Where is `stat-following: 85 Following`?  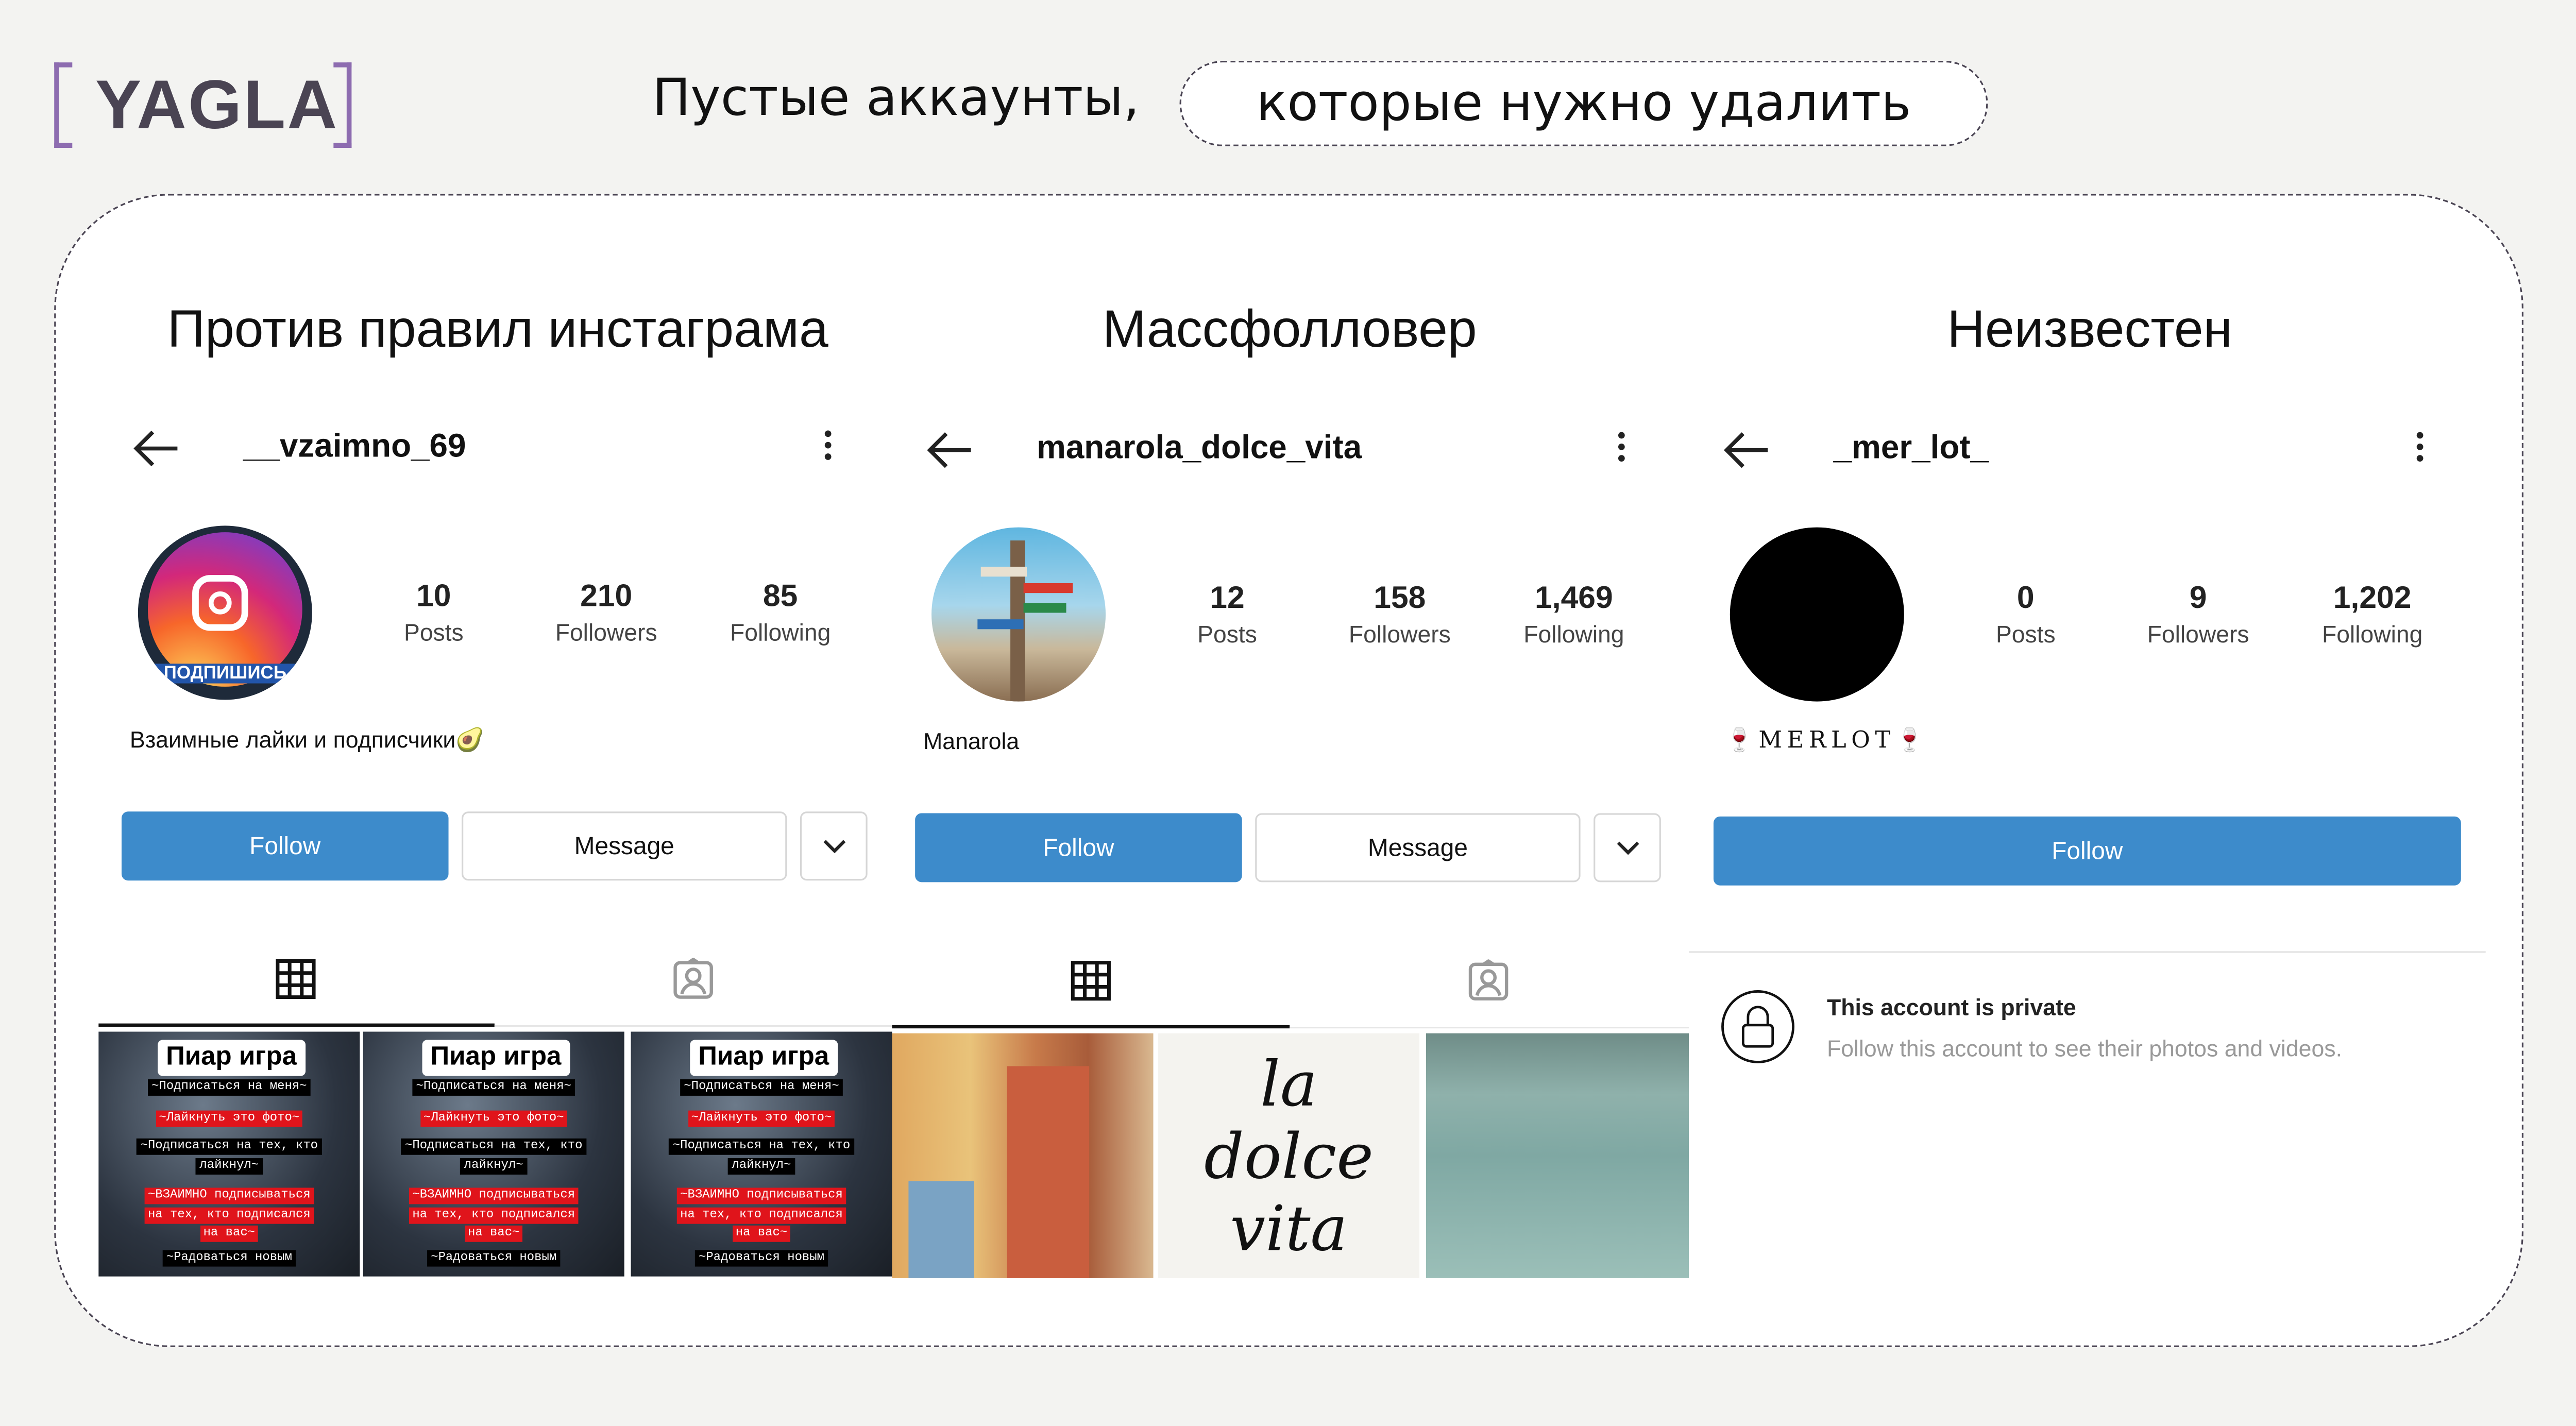 stat-following: 85 Following is located at coordinates (780, 614).